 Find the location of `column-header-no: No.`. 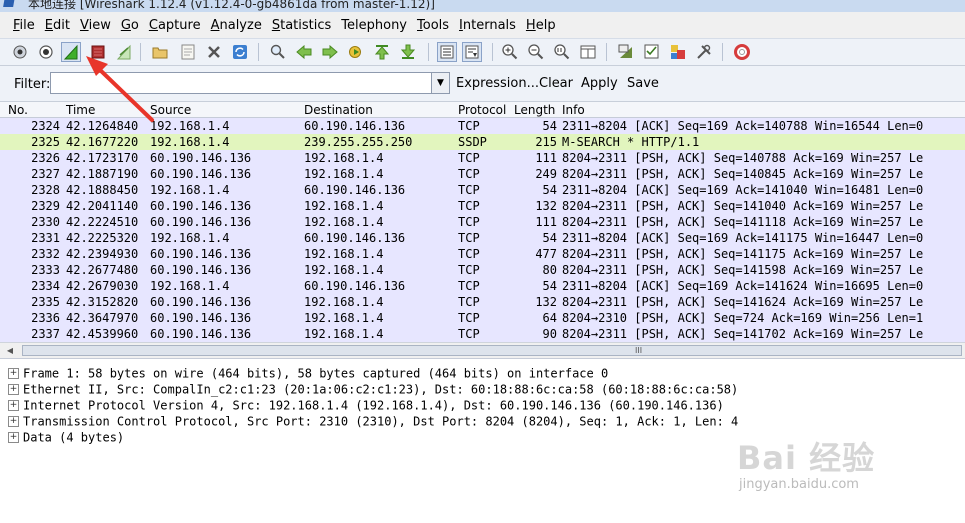

column-header-no: No. is located at coordinates (18, 110).